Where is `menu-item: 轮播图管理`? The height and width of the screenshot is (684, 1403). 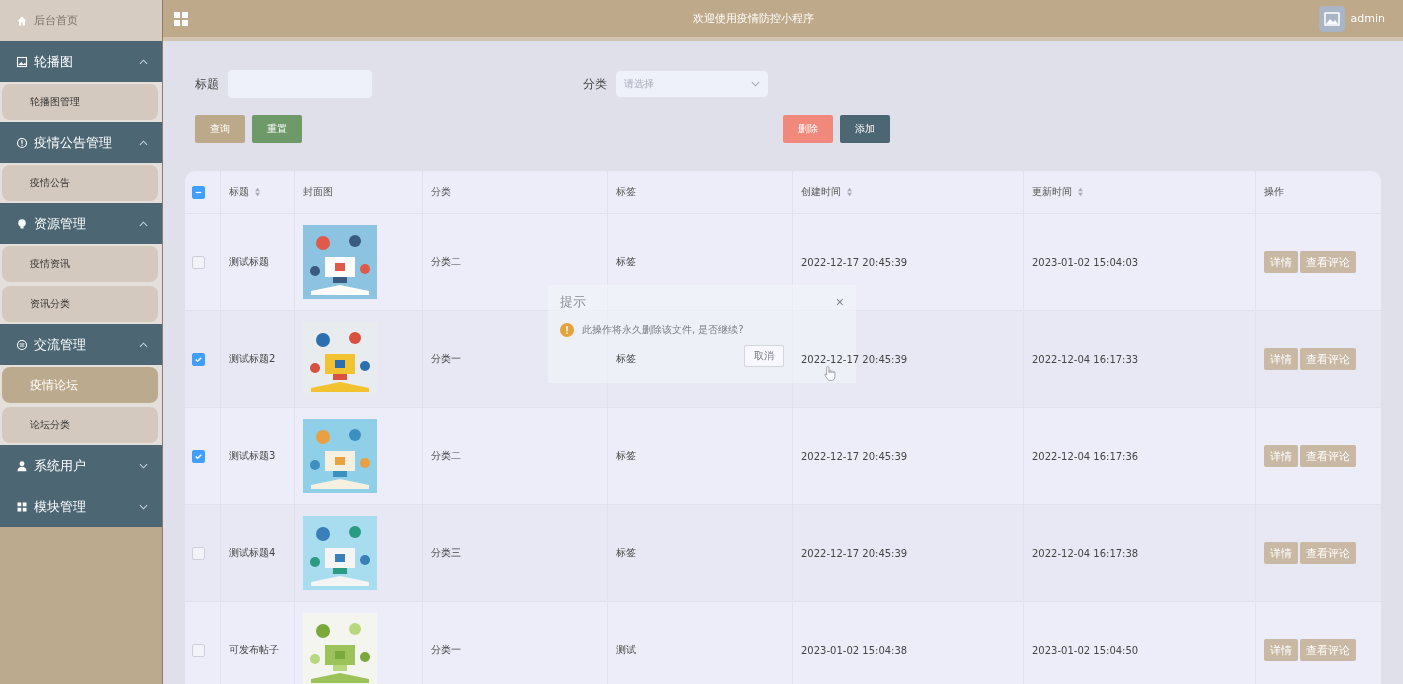 menu-item: 轮播图管理 is located at coordinates (80, 102).